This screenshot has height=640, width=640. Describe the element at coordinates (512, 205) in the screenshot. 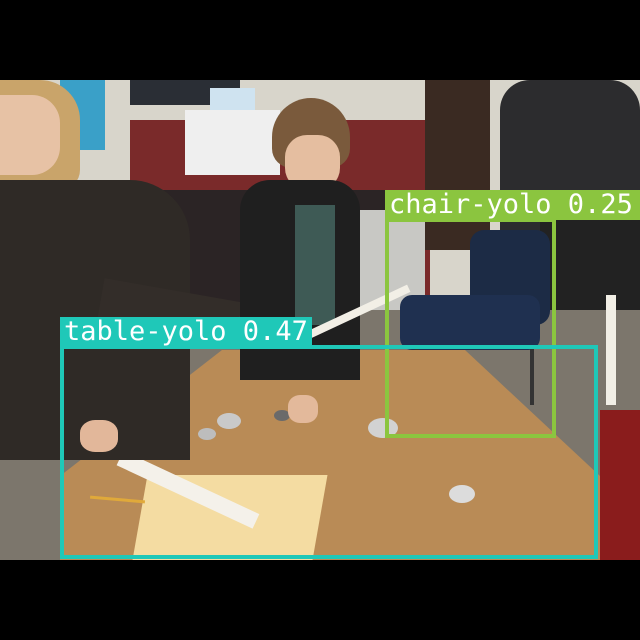

I see `chair-yolo-label: chair-yolo 0.25` at that location.